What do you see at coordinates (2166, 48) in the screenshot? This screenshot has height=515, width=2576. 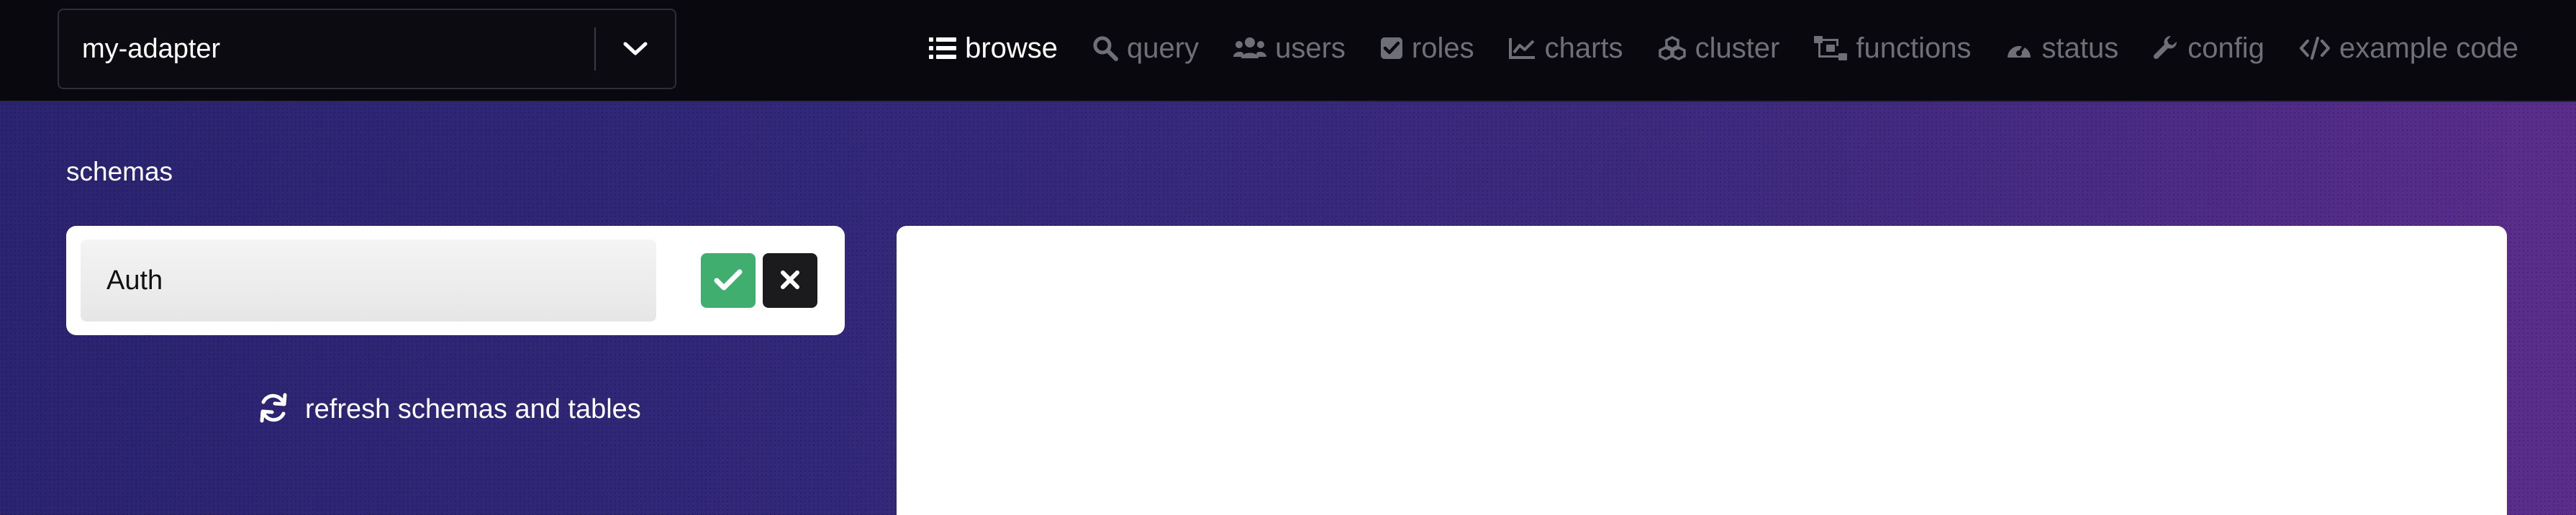 I see `wrench-icon` at bounding box center [2166, 48].